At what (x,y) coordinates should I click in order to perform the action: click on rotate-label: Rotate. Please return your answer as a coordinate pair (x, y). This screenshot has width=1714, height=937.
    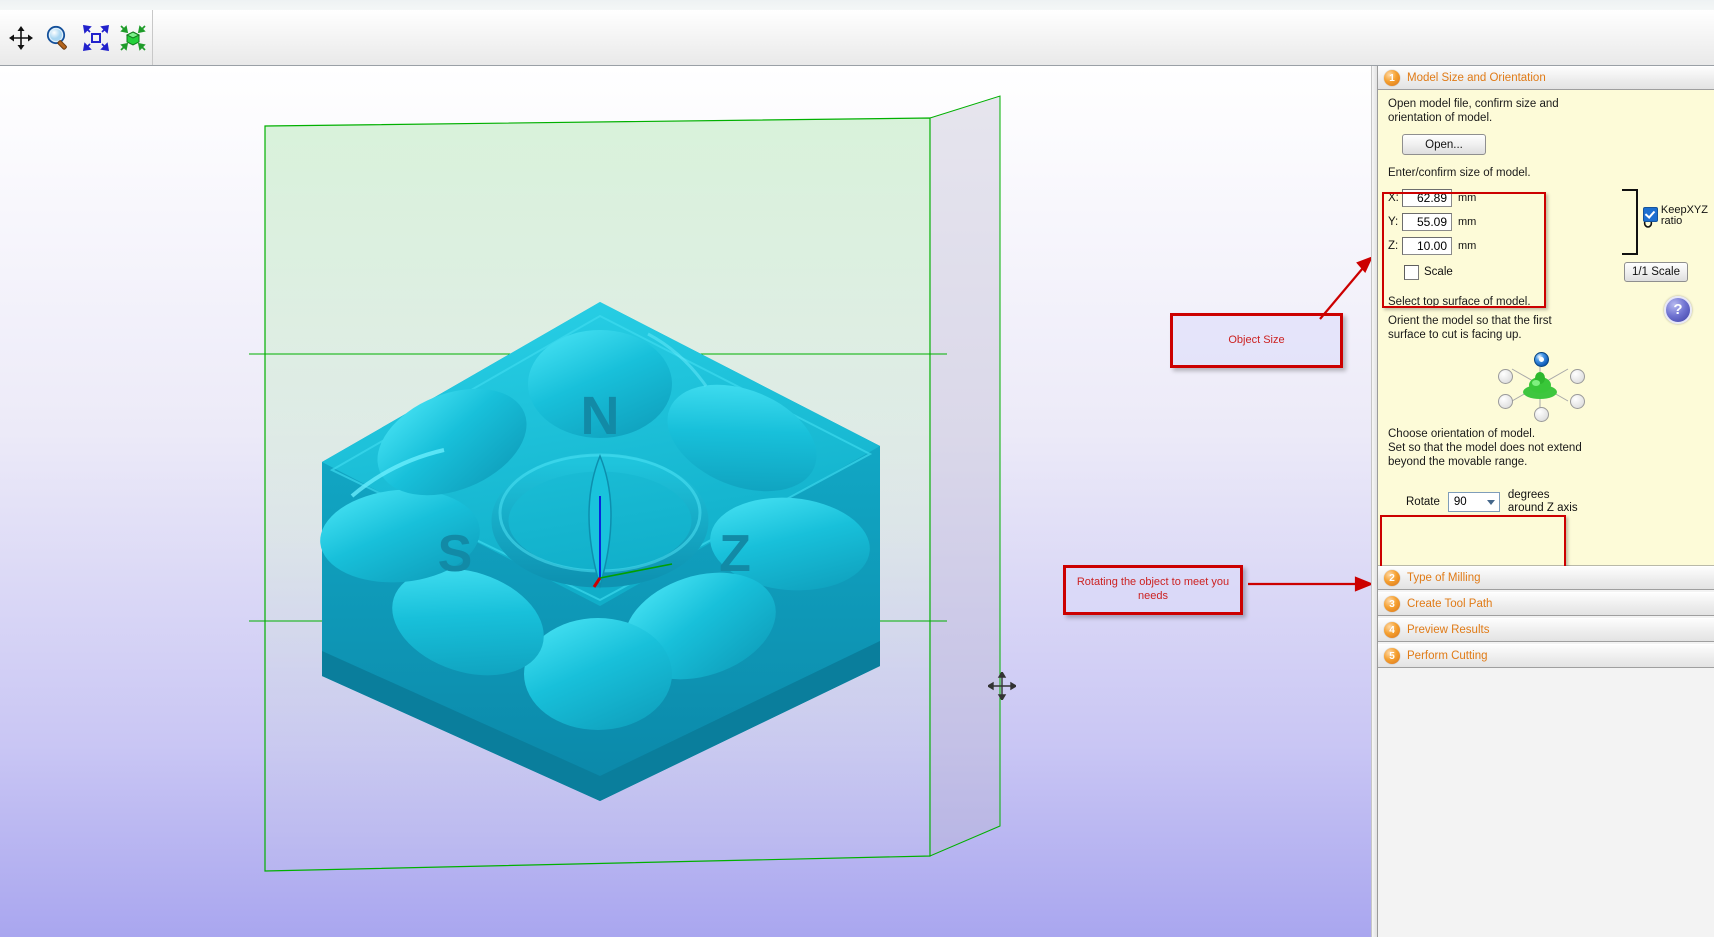
    Looking at the image, I should click on (1423, 501).